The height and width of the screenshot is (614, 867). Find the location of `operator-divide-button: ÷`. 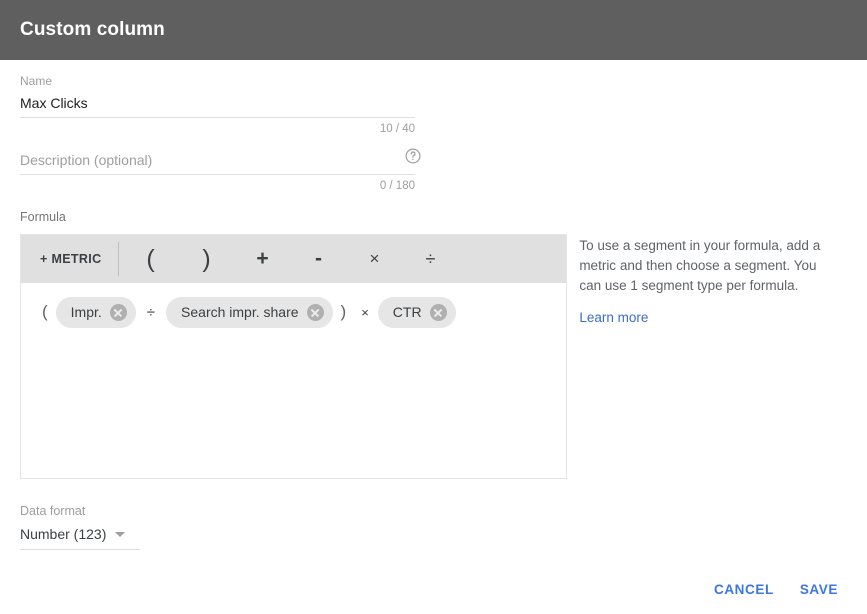

operator-divide-button: ÷ is located at coordinates (431, 259).